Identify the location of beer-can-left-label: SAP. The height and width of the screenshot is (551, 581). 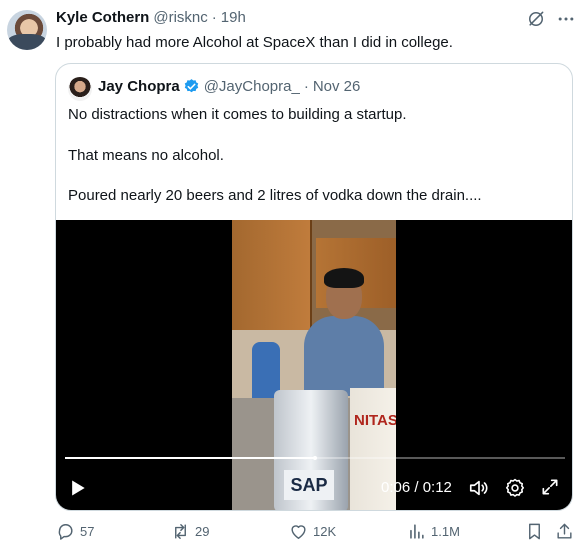
(309, 485).